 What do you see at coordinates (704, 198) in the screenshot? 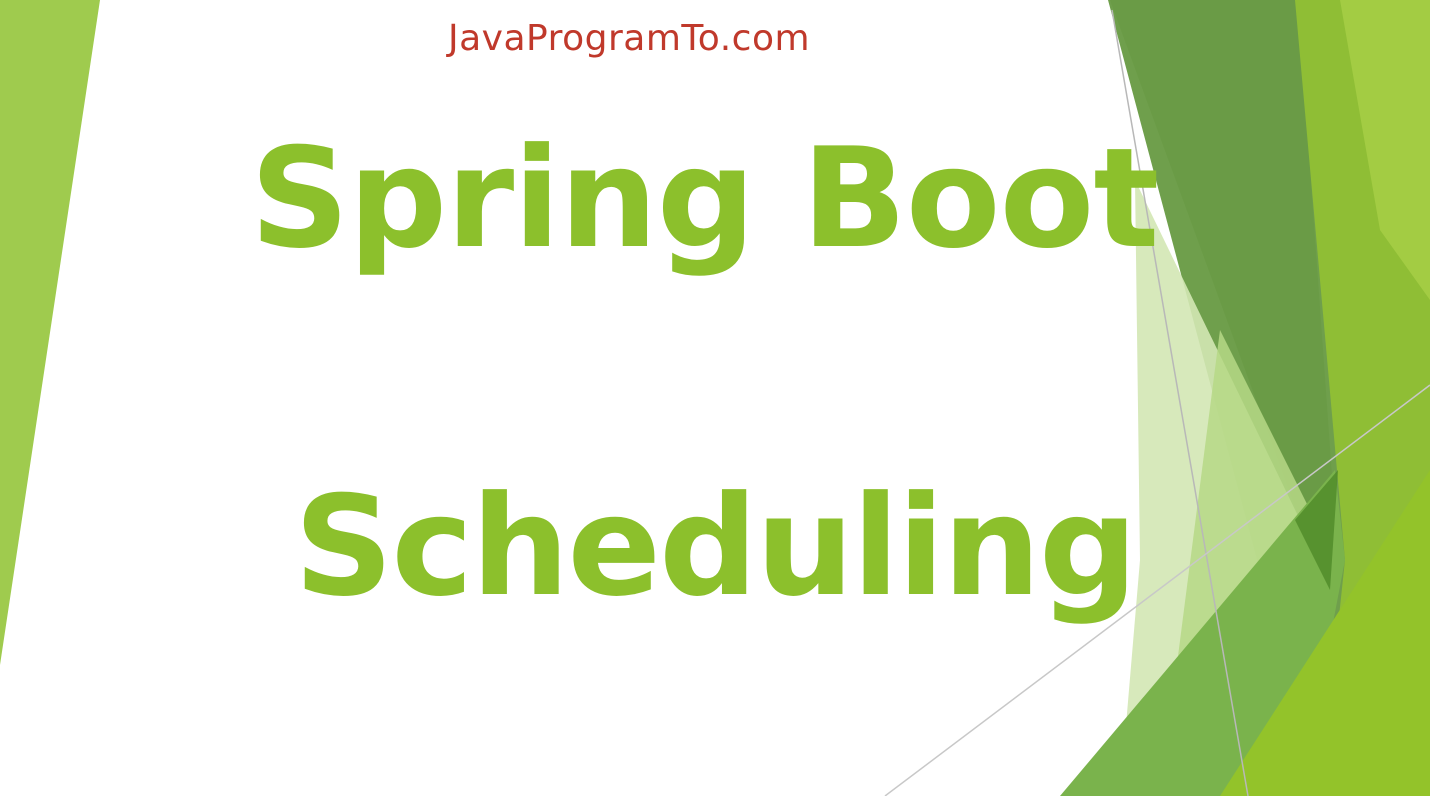
I see `slide-title-line-1: Spring Boot` at bounding box center [704, 198].